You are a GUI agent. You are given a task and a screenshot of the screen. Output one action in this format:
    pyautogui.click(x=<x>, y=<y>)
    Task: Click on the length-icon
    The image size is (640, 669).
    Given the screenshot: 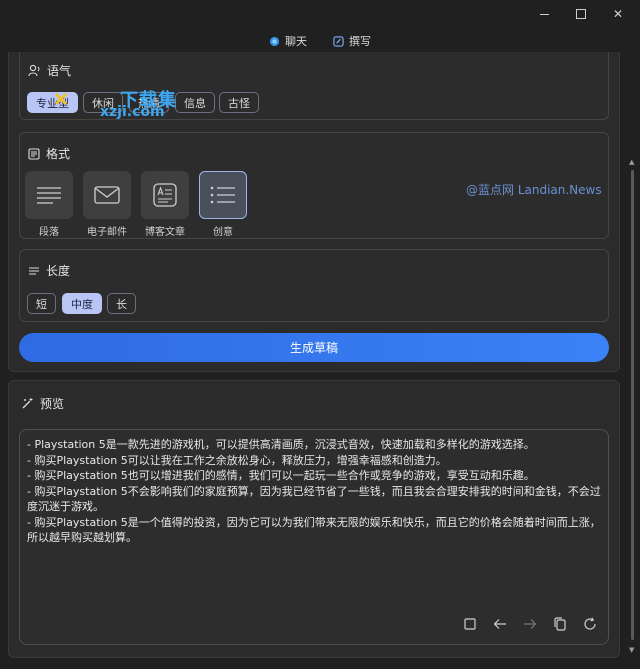 What is the action you would take?
    pyautogui.click(x=34, y=270)
    